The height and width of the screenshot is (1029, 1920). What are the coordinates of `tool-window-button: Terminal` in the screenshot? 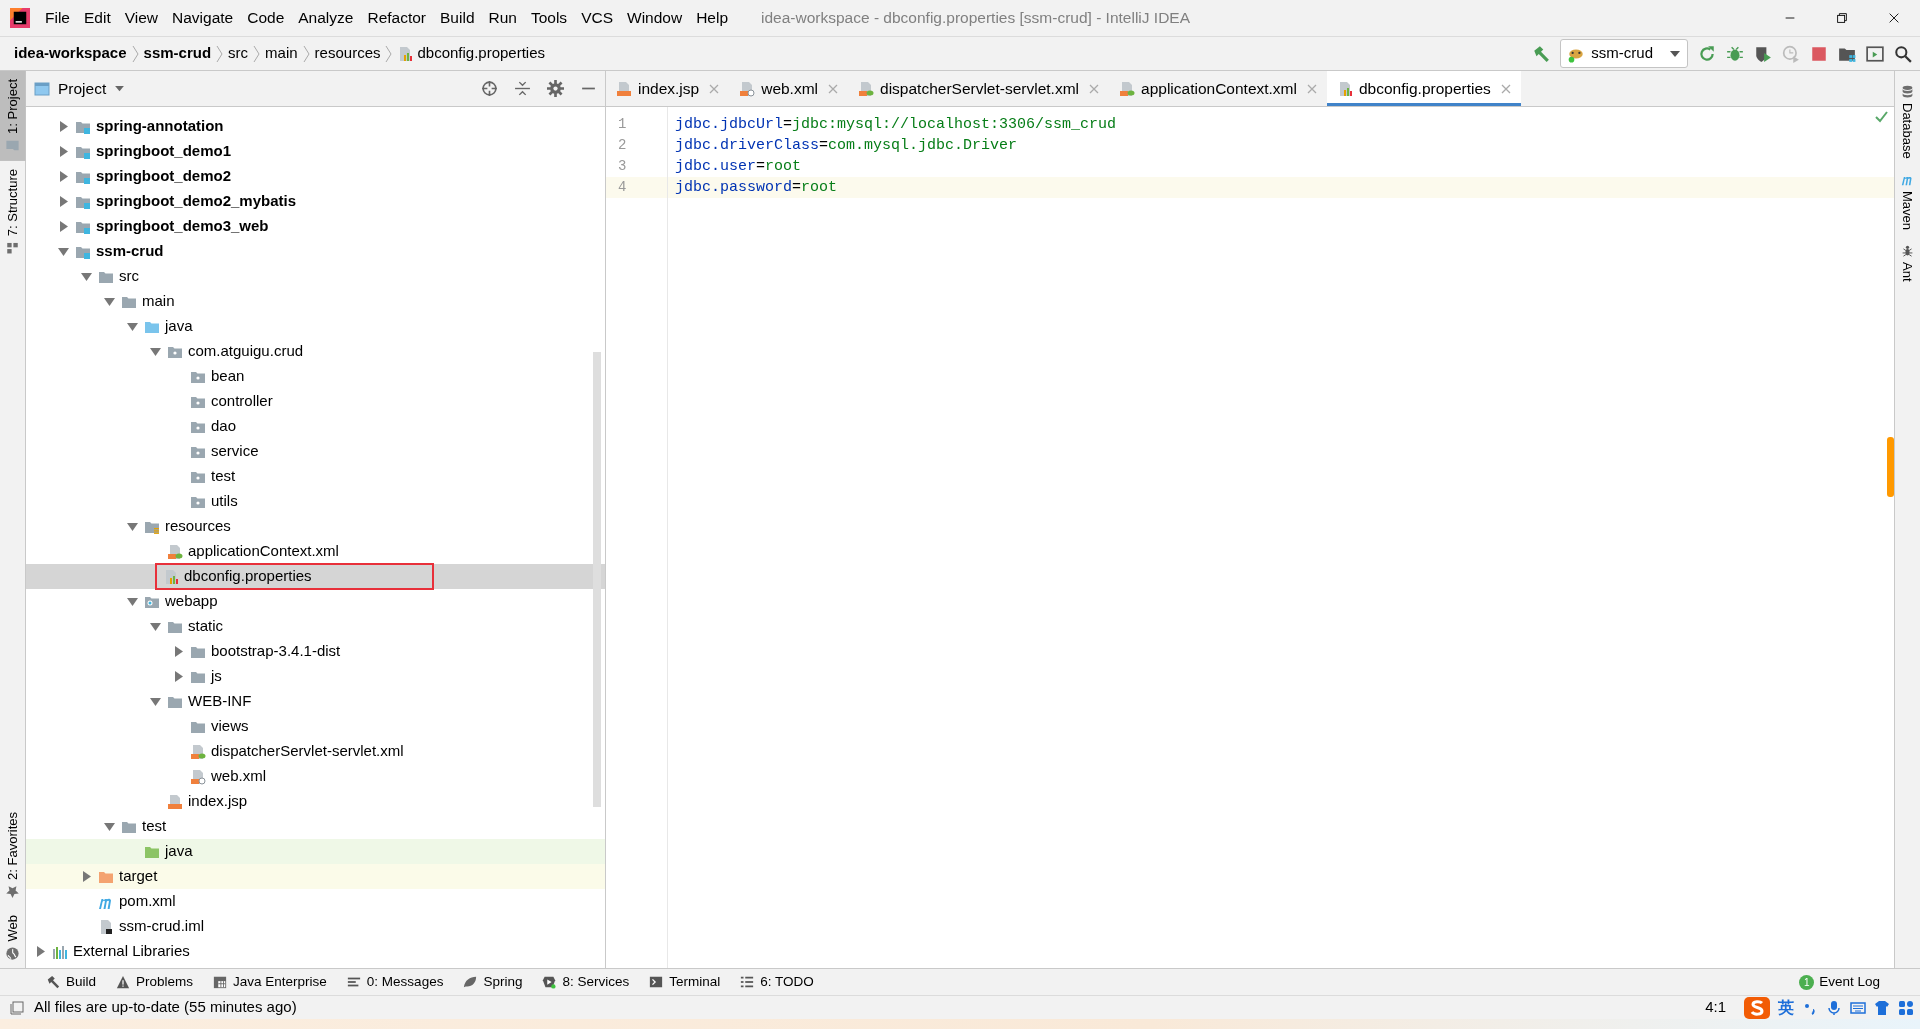 It's located at (685, 982).